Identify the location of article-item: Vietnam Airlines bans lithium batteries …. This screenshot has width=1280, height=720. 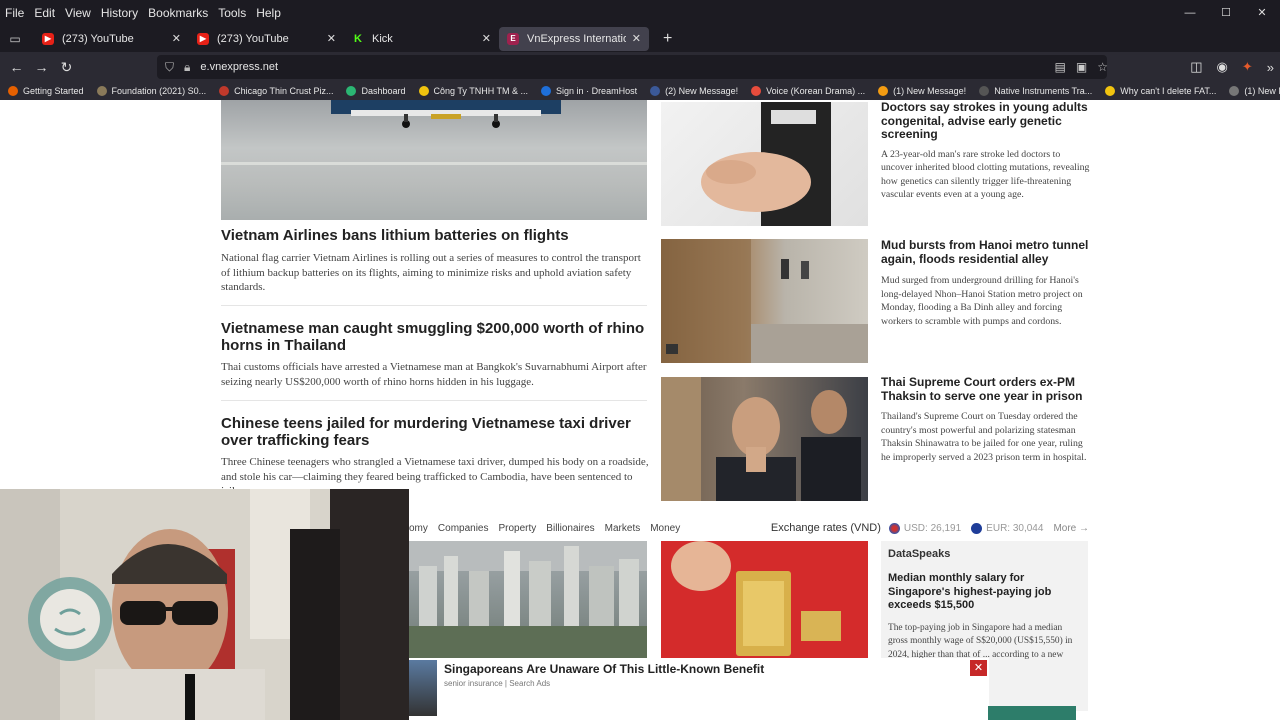
(435, 261).